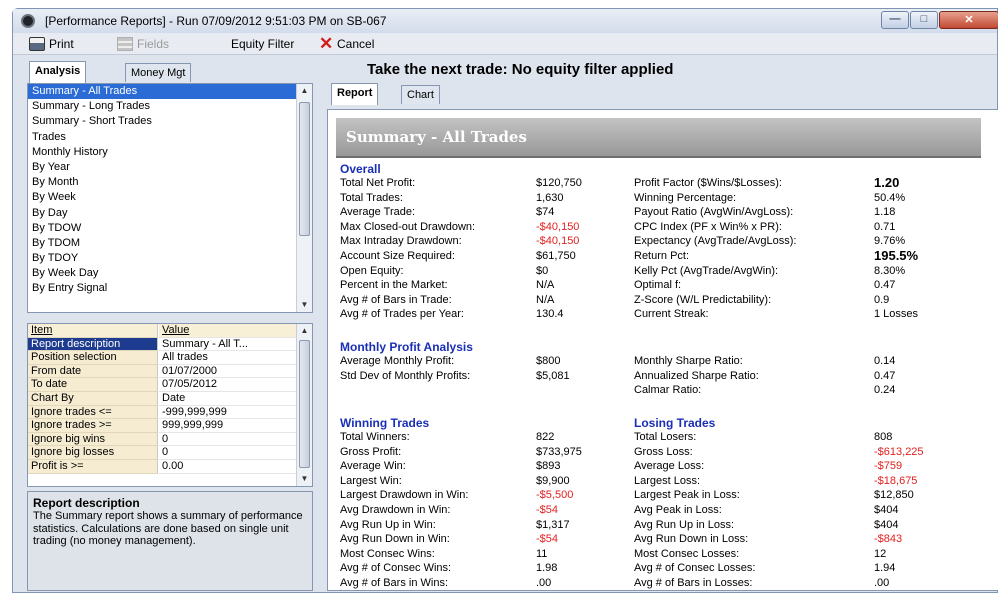 This screenshot has height=598, width=998. What do you see at coordinates (658, 157) in the screenshot?
I see `divider` at bounding box center [658, 157].